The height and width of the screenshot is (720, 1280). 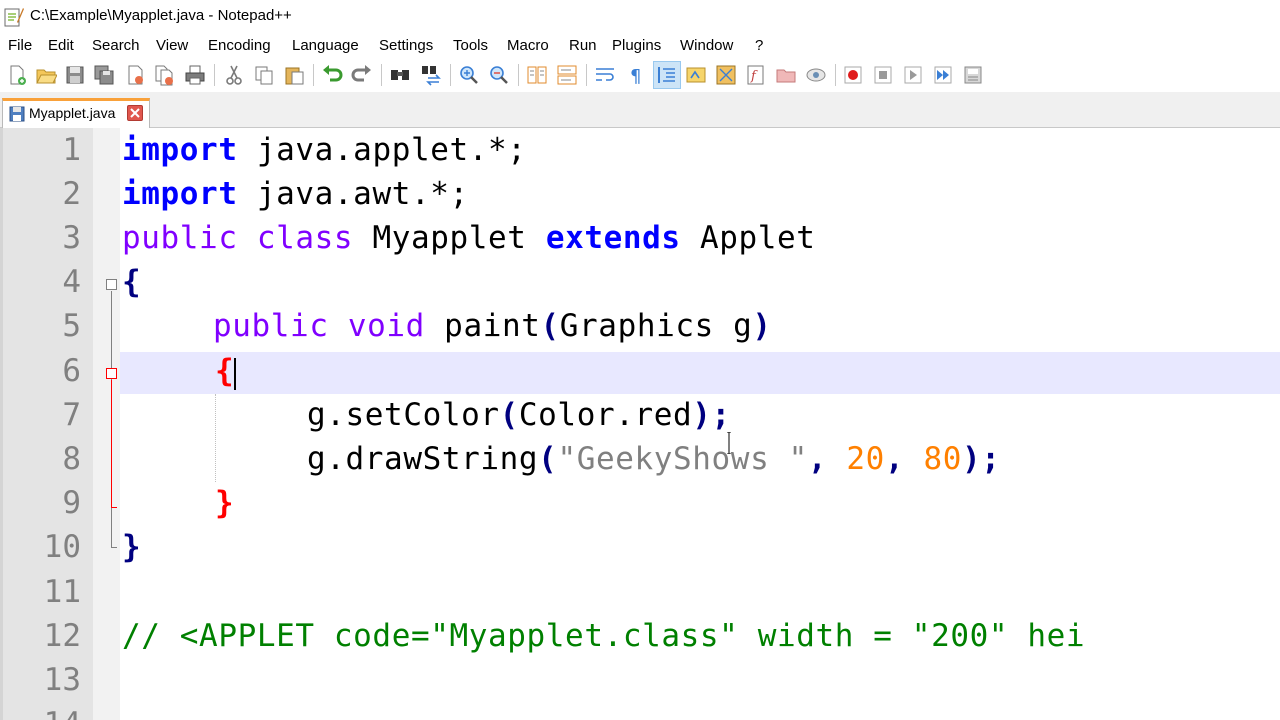 I want to click on zoom-in-icon, so click(x=469, y=75).